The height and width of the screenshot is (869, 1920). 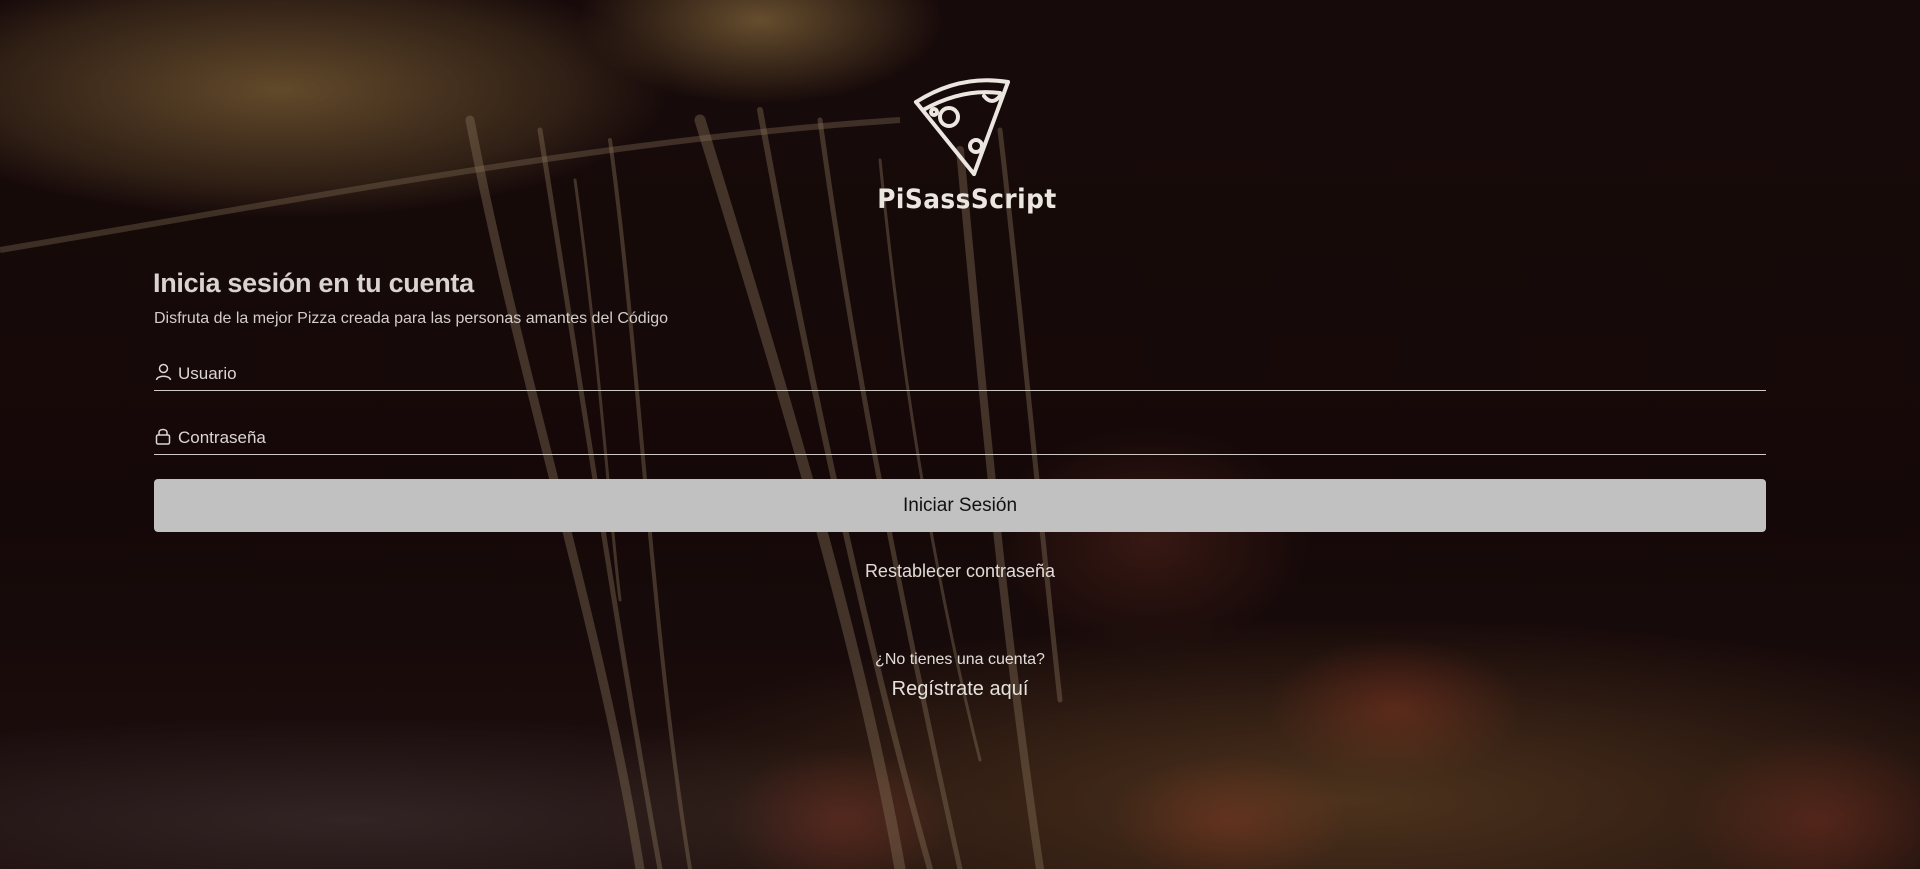 What do you see at coordinates (163, 436) in the screenshot?
I see `lock-icon` at bounding box center [163, 436].